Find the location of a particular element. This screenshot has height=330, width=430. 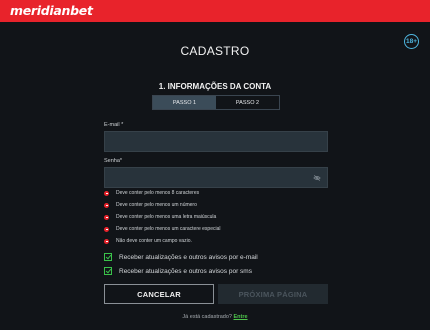

password-requirement: Não deve conter um campo vazio. is located at coordinates (148, 241).